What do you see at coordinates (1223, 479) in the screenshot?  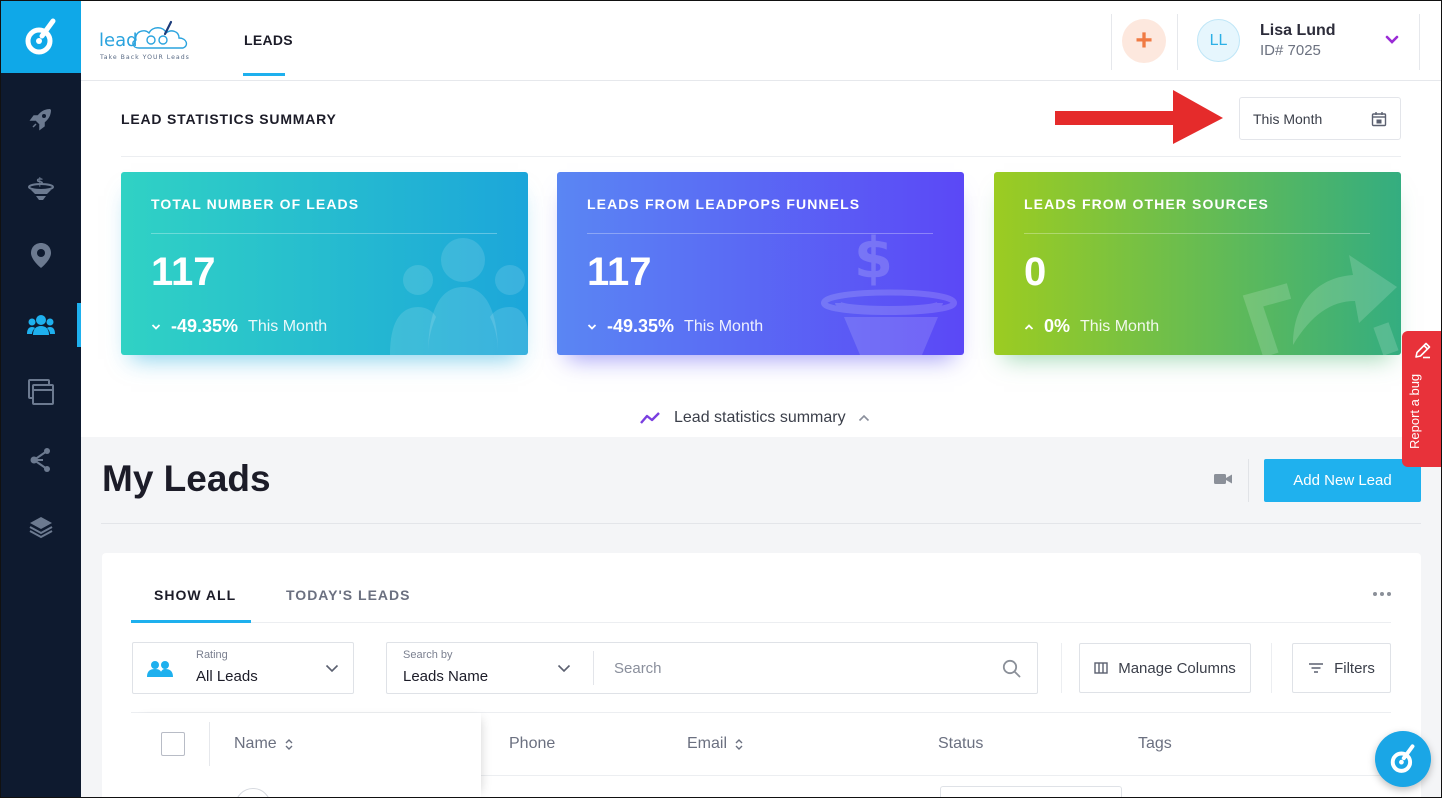 I see `video-icon` at bounding box center [1223, 479].